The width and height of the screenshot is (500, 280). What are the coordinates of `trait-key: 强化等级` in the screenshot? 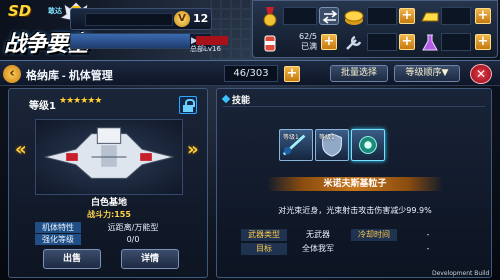 It's located at (58, 239).